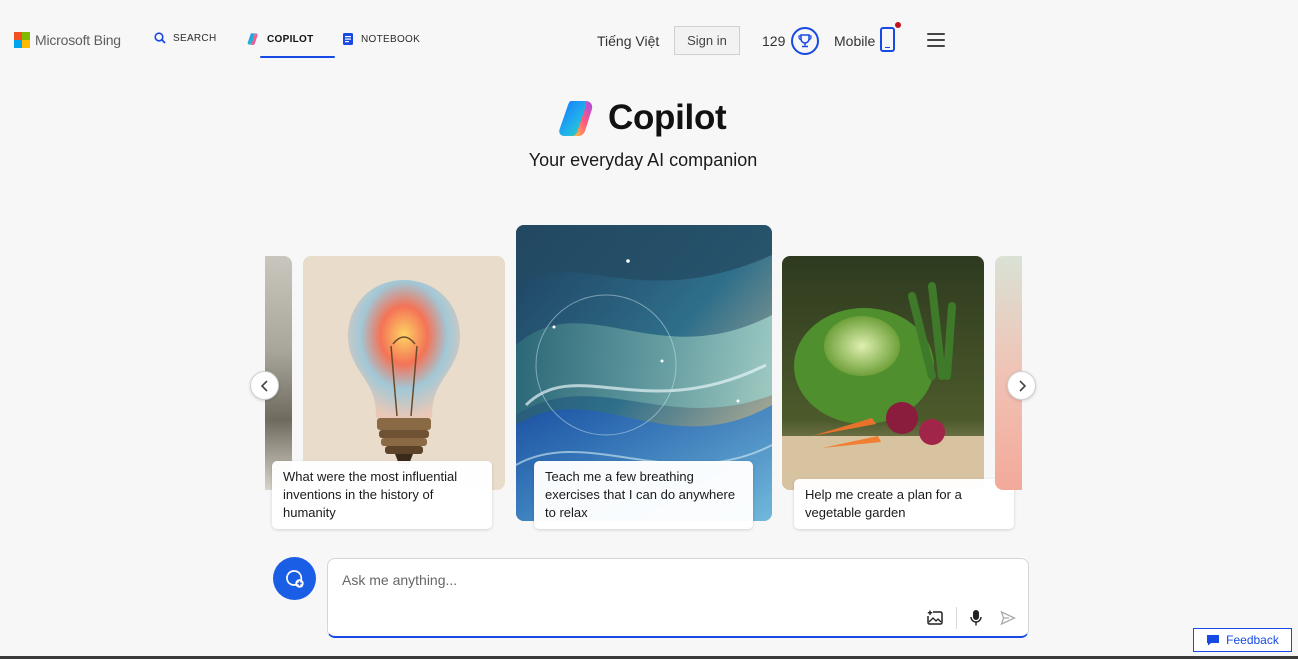 This screenshot has height=659, width=1298. Describe the element at coordinates (643, 160) in the screenshot. I see `page-subtitle: Your everyday AI companion` at that location.